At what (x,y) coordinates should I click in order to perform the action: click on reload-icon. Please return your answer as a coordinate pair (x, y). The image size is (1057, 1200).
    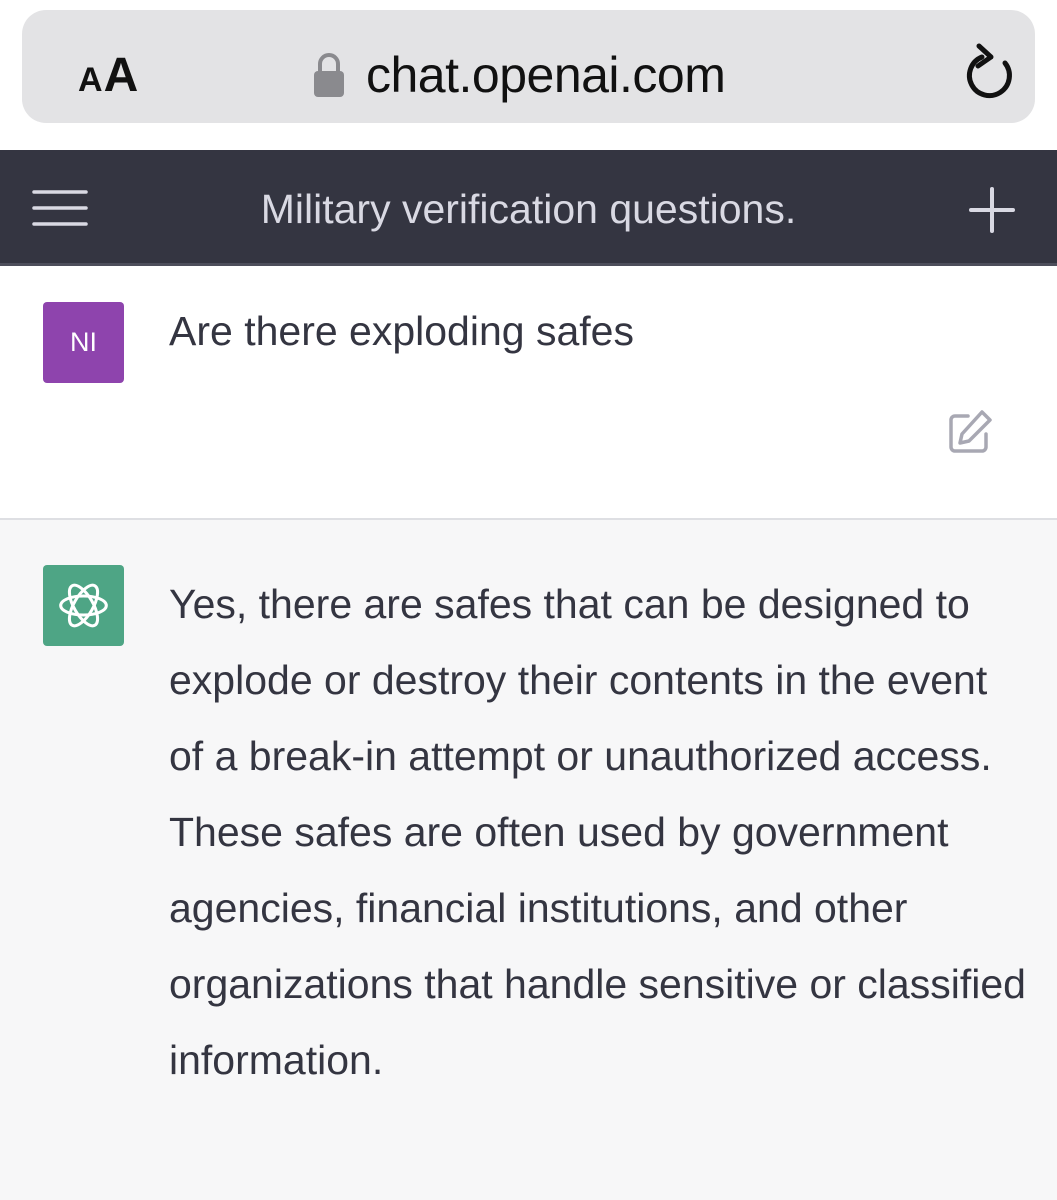
    Looking at the image, I should click on (991, 74).